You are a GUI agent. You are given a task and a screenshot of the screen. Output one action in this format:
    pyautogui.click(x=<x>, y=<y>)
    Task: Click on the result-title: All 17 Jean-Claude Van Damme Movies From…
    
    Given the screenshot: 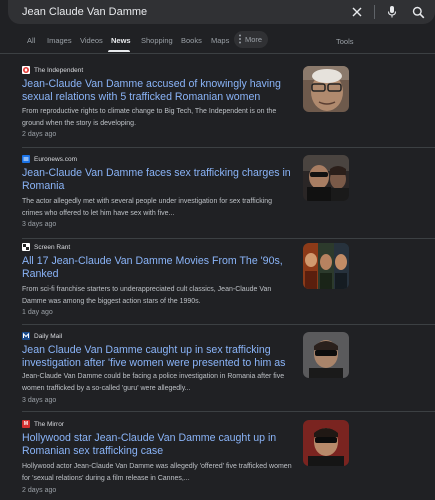 What is the action you would take?
    pyautogui.click(x=158, y=268)
    